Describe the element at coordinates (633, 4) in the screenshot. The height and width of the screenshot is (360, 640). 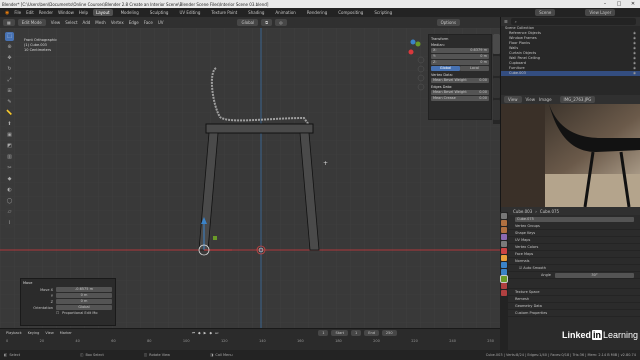
I see `close-button: ✕` at that location.